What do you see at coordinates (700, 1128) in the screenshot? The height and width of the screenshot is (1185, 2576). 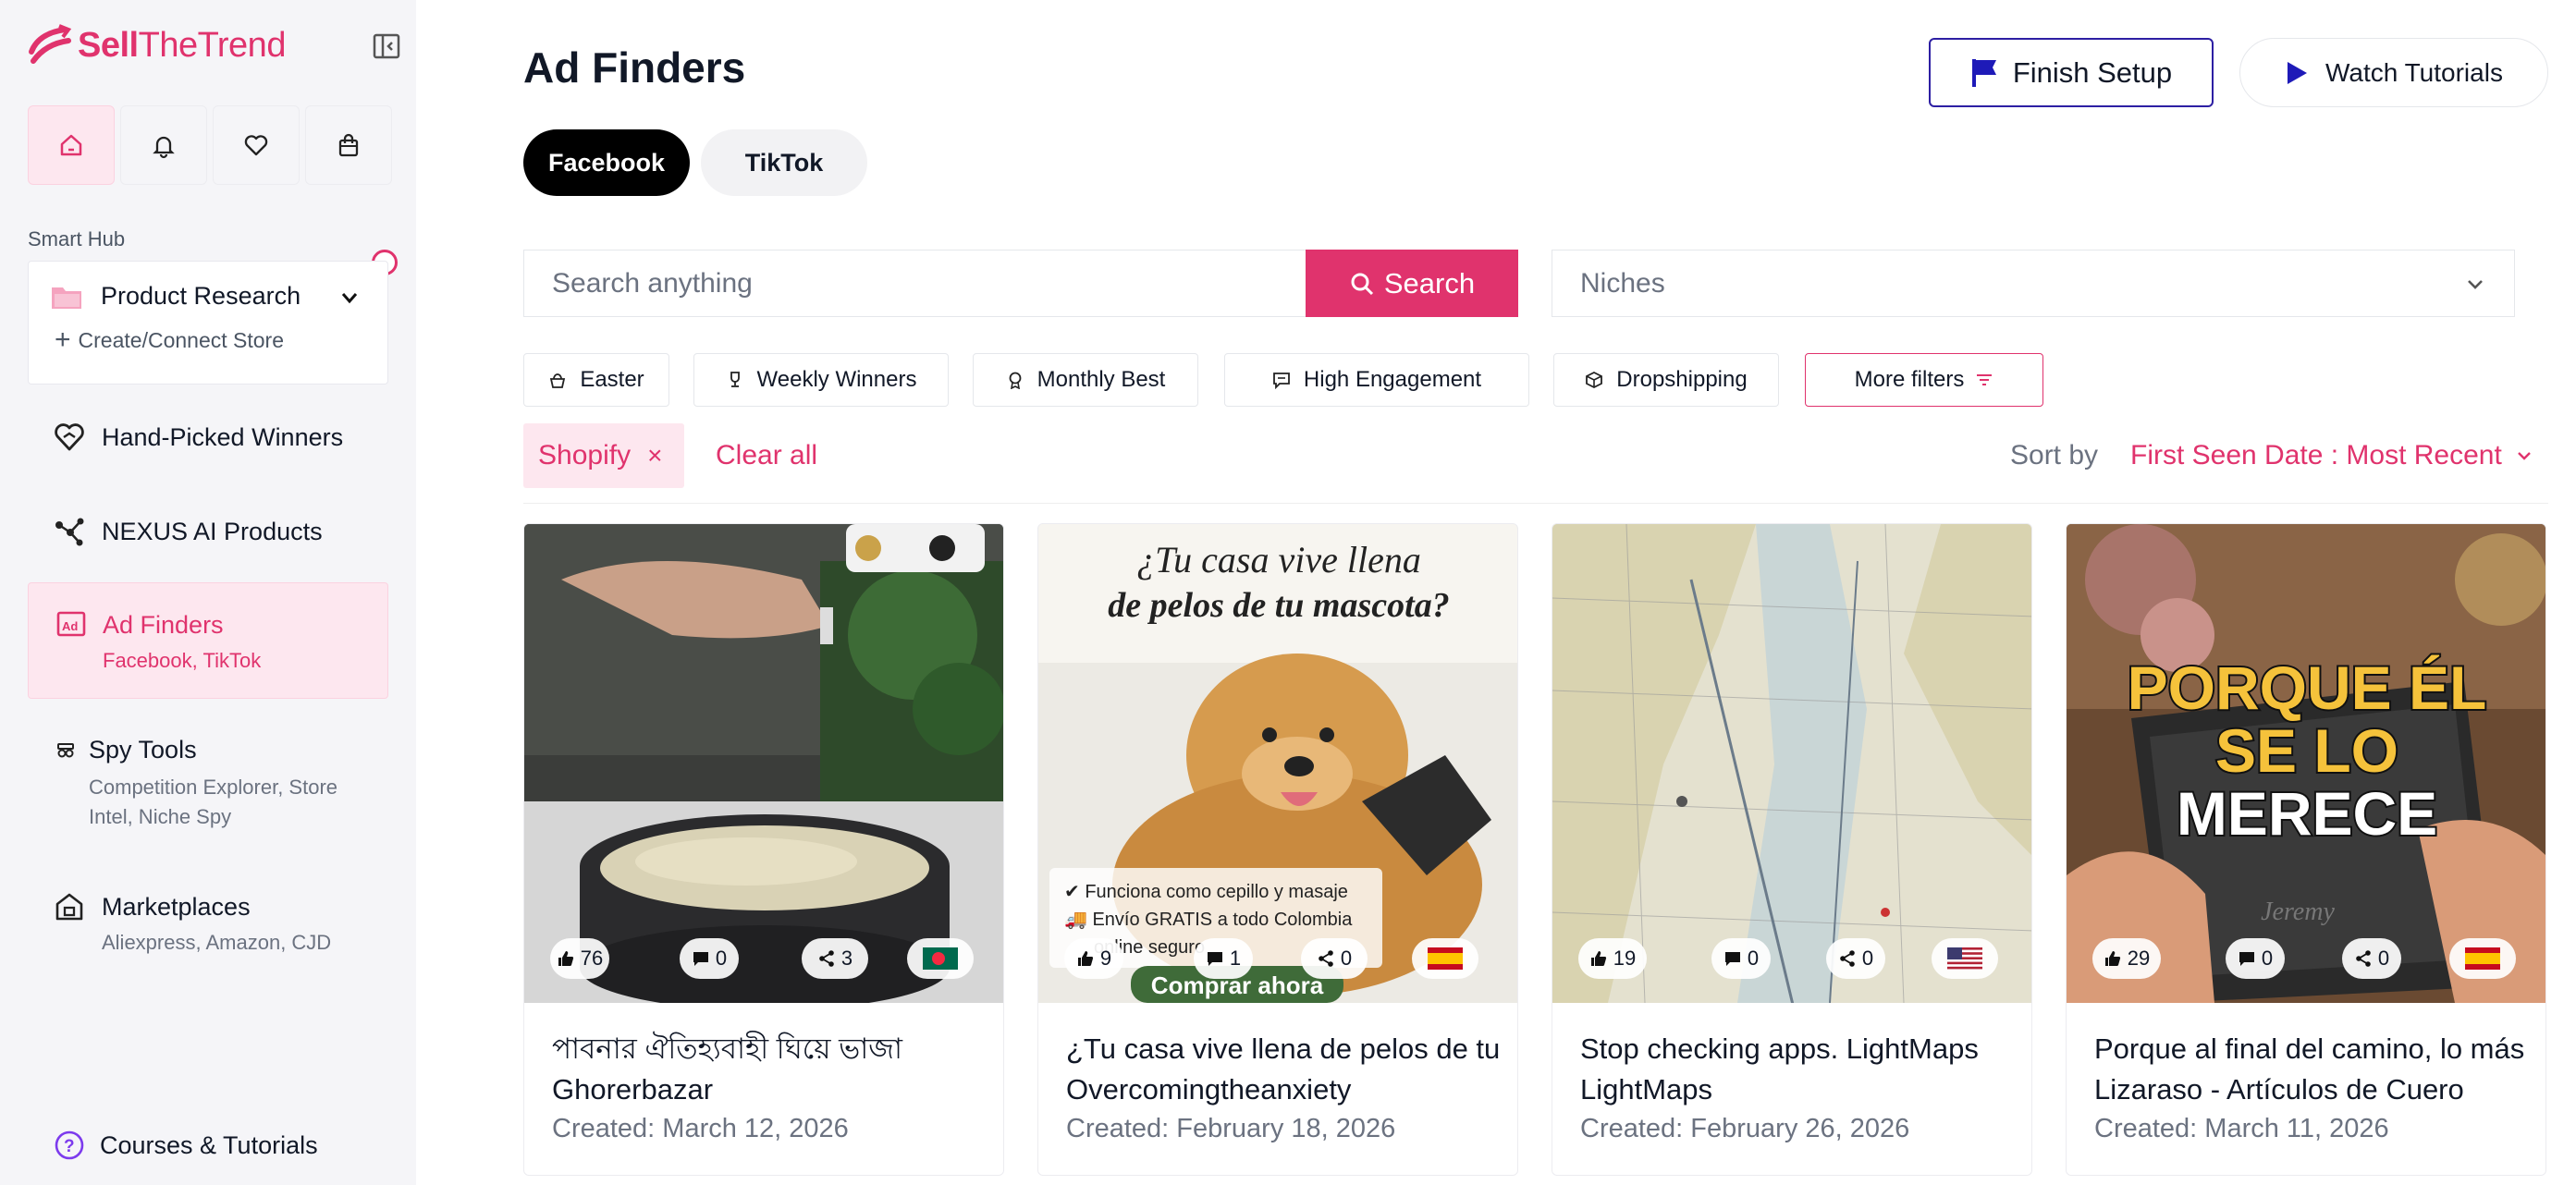 I see `ad-created-date: Created: March 12, 2026` at bounding box center [700, 1128].